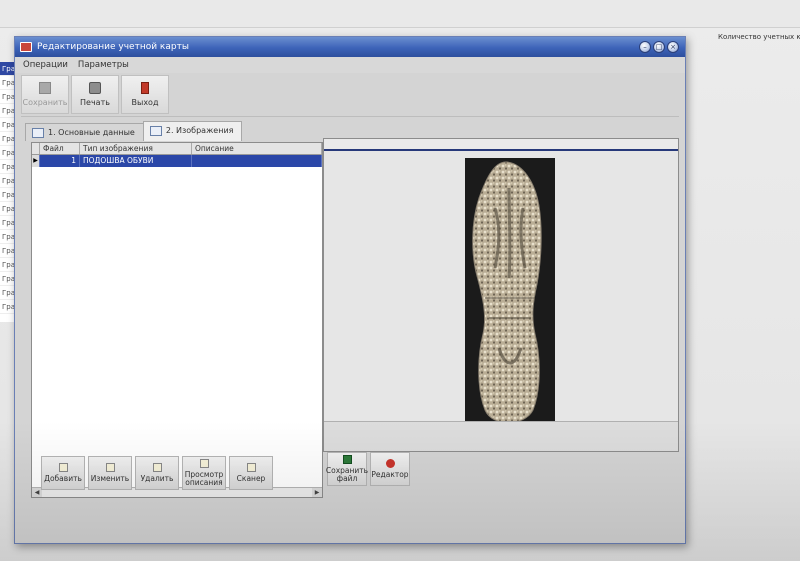  I want to click on edit-file-icon, so click(110, 467).